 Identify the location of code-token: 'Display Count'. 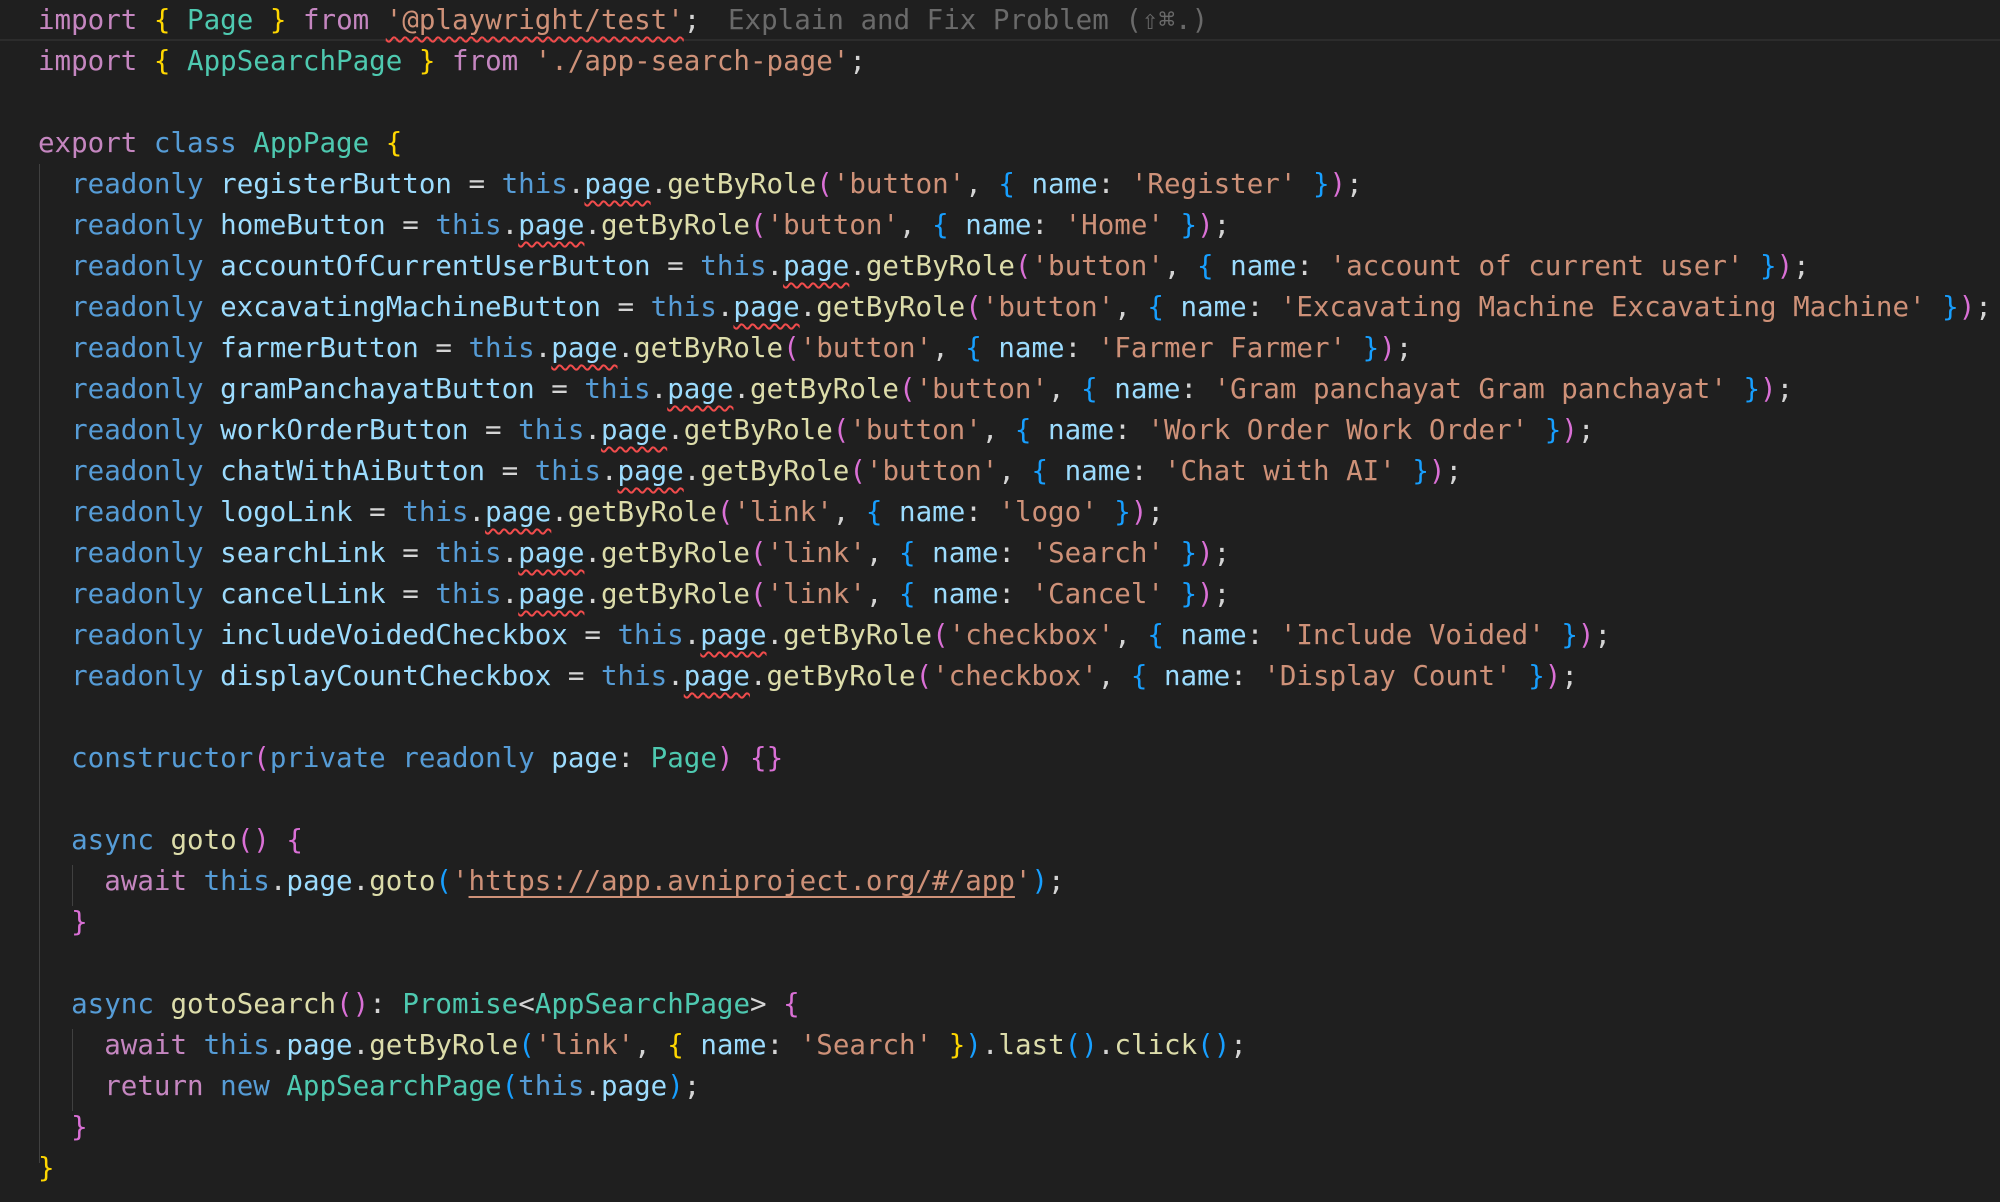
(1387, 676).